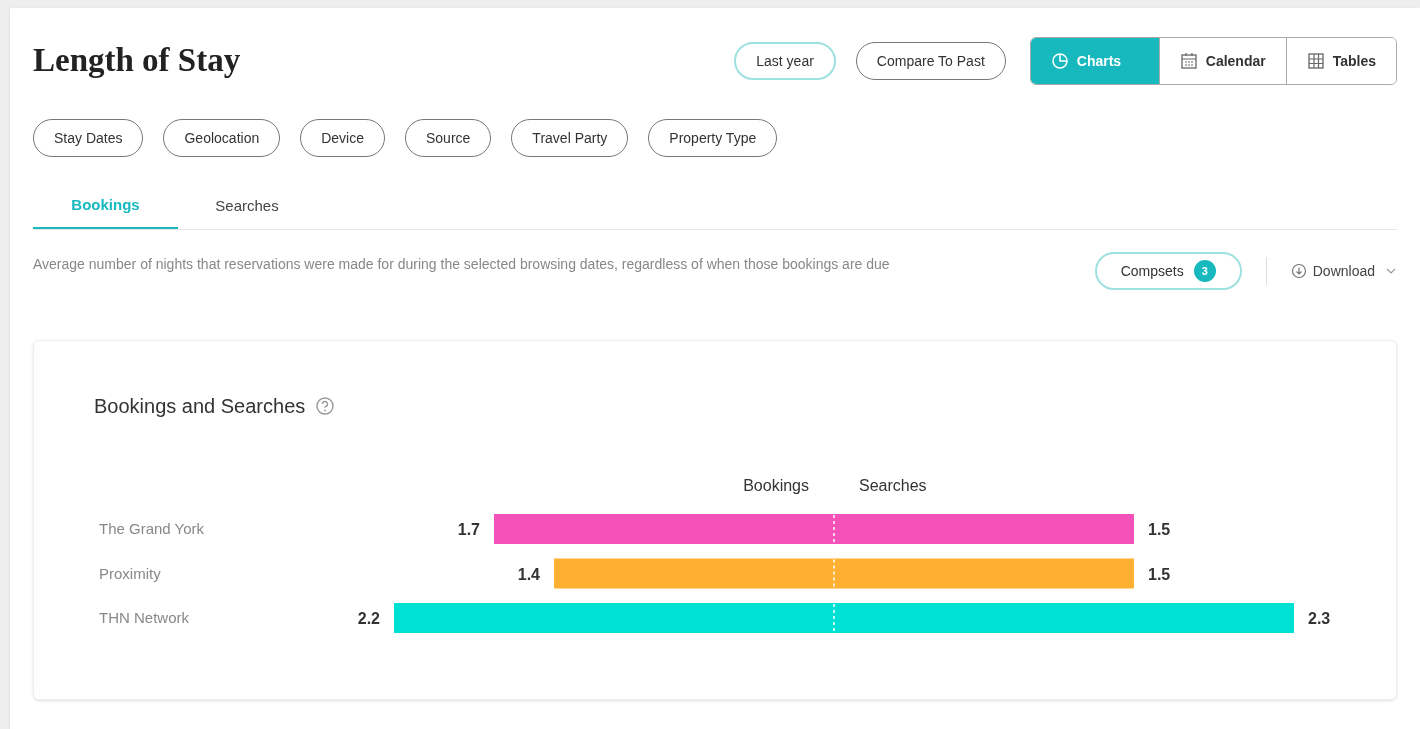 The height and width of the screenshot is (729, 1420). I want to click on value-label: 2.2, so click(368, 618).